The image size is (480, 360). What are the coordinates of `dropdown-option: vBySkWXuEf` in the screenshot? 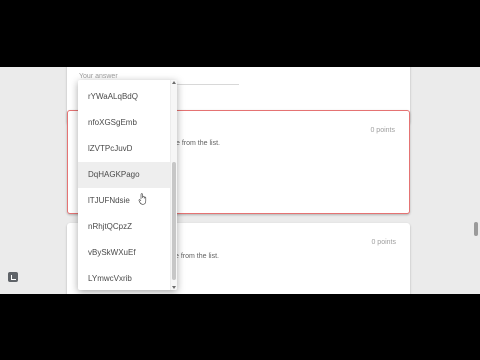 It's located at (124, 253).